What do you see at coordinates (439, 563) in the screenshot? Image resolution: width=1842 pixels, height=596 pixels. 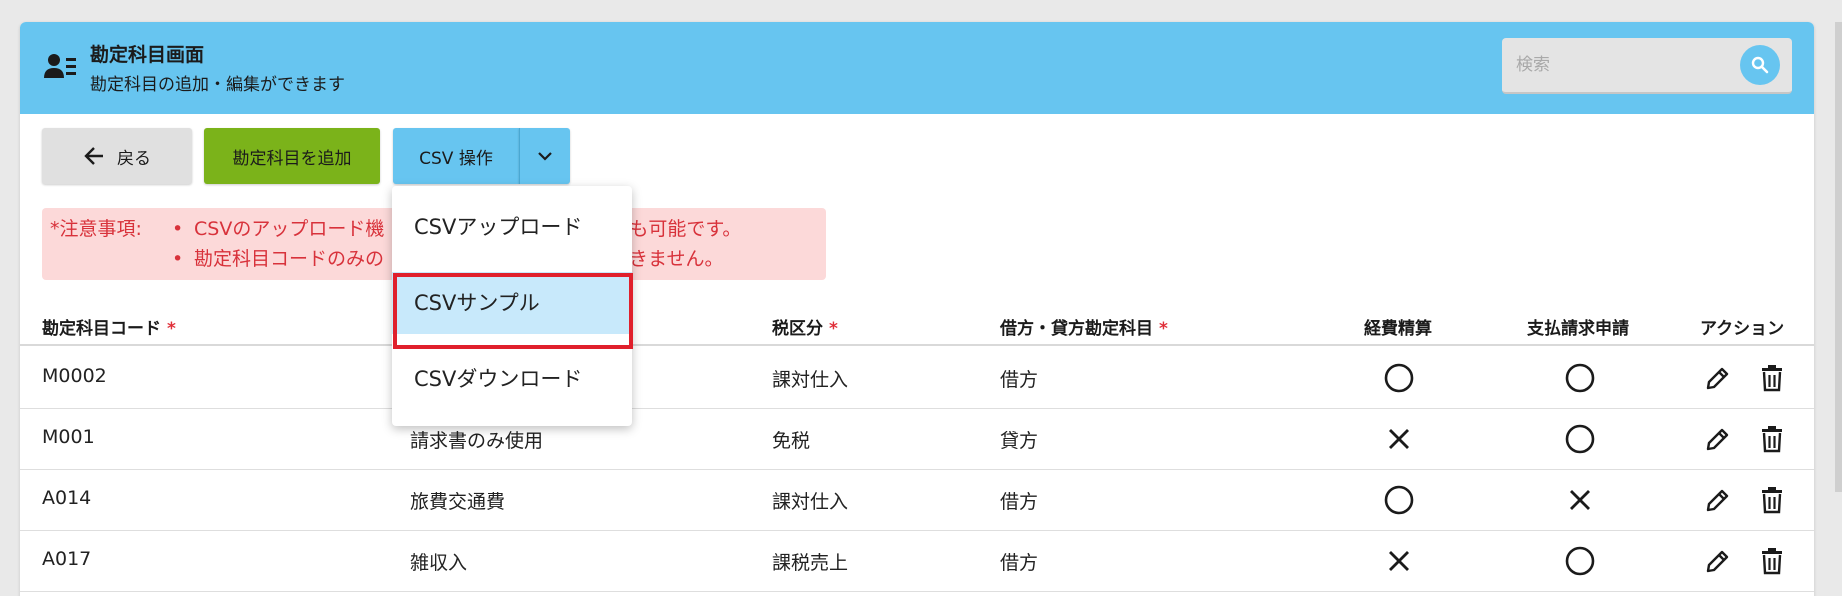 I see `cell-name: 雑収入` at bounding box center [439, 563].